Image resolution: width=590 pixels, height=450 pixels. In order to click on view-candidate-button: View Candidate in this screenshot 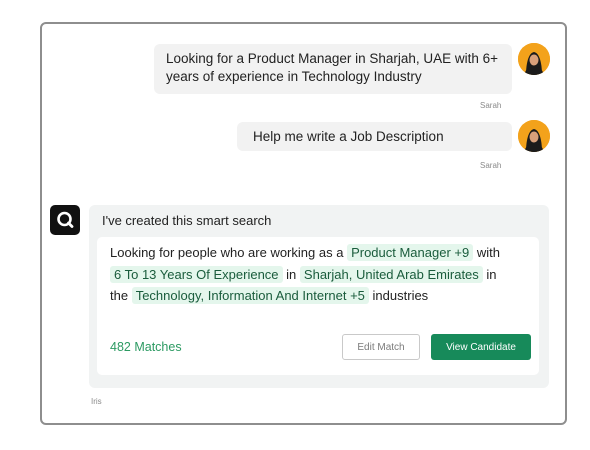, I will do `click(481, 347)`.